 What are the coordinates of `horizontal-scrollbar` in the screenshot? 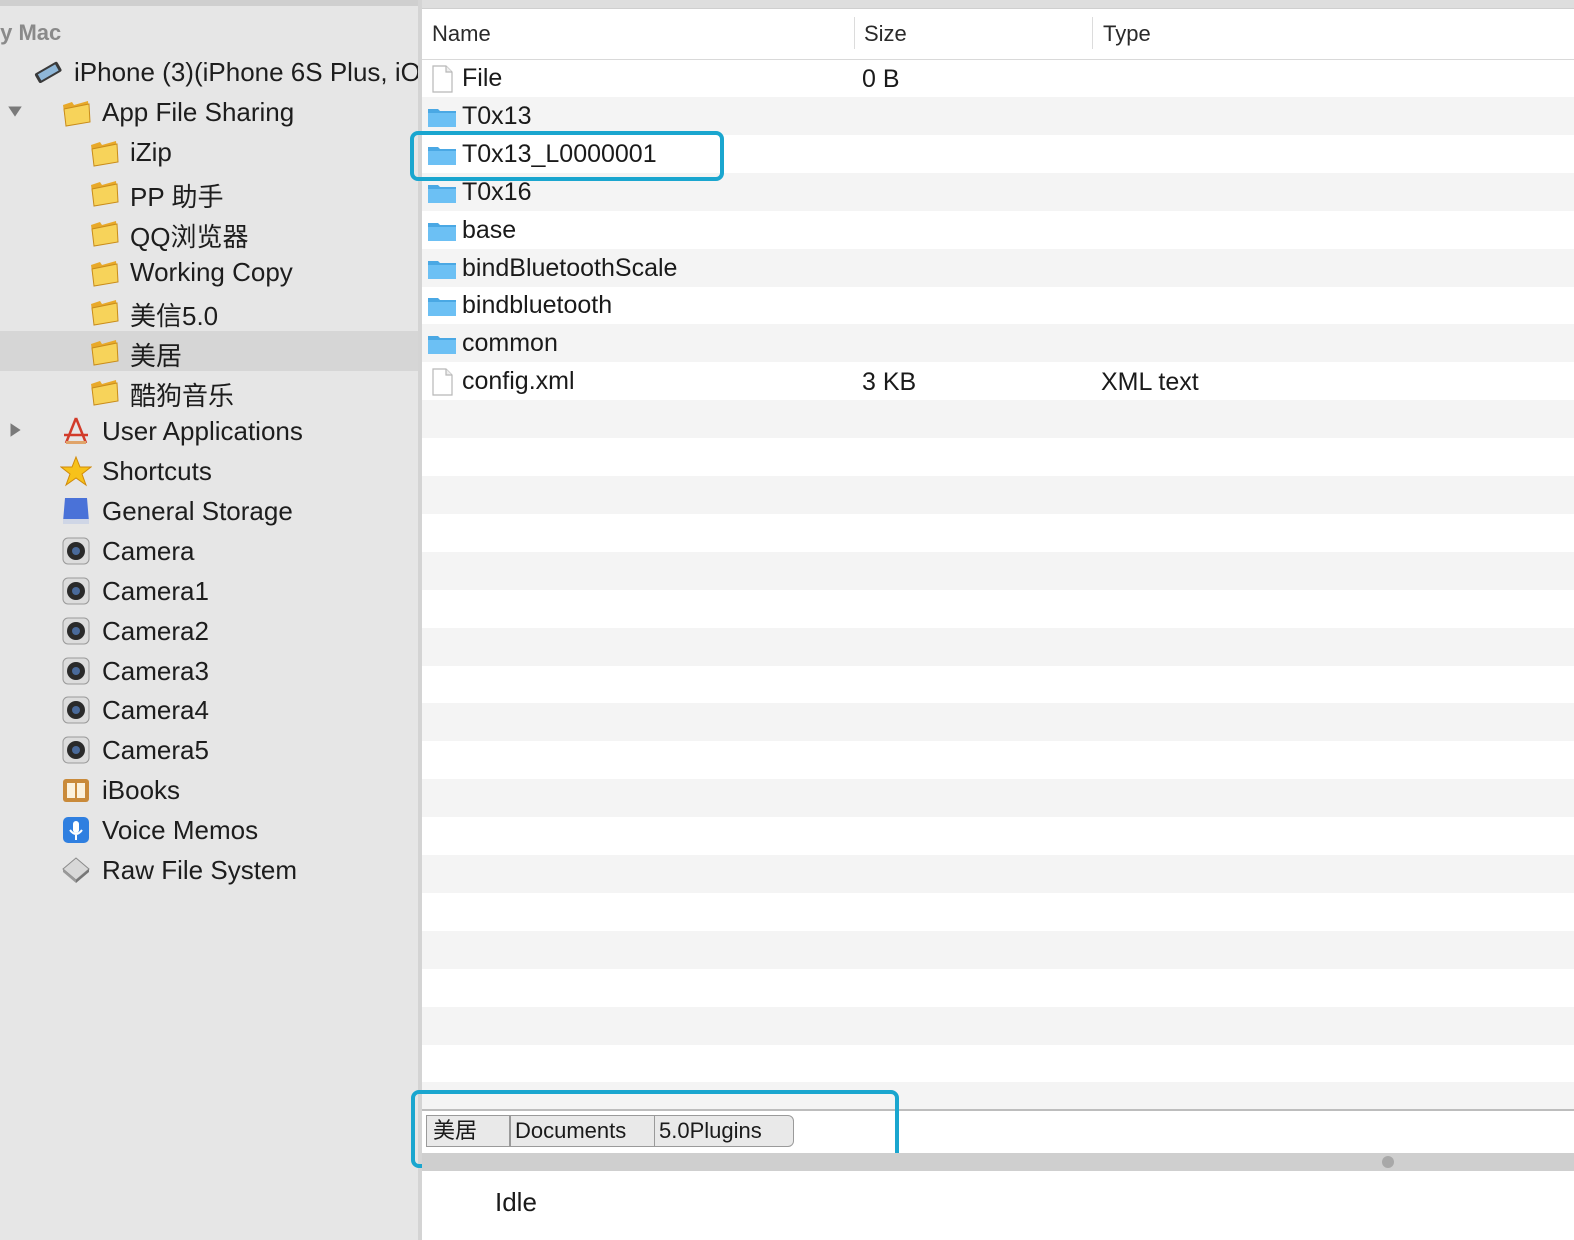 It's located at (998, 1162).